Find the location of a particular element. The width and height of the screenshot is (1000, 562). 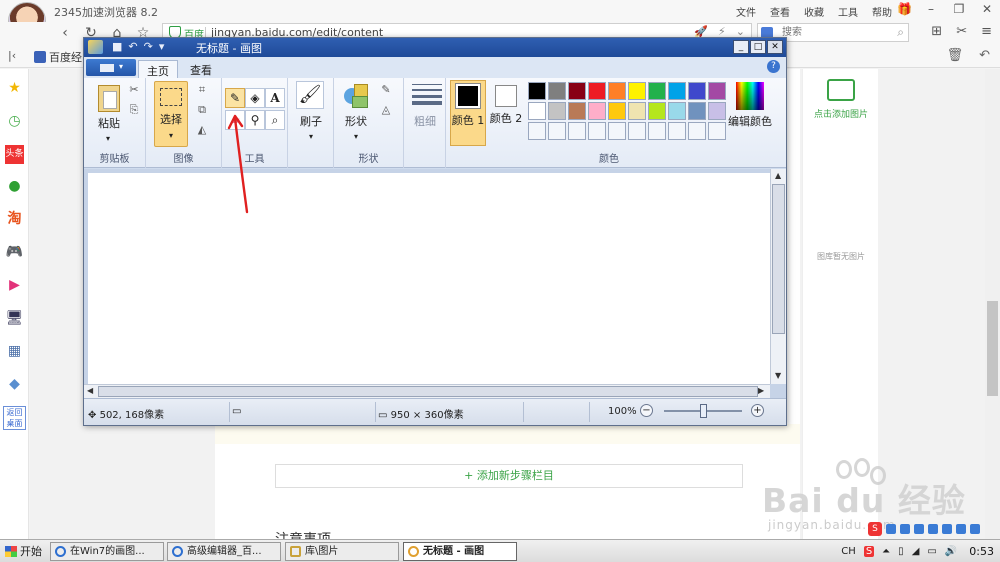

menu-help: 帮助 is located at coordinates (882, 11).